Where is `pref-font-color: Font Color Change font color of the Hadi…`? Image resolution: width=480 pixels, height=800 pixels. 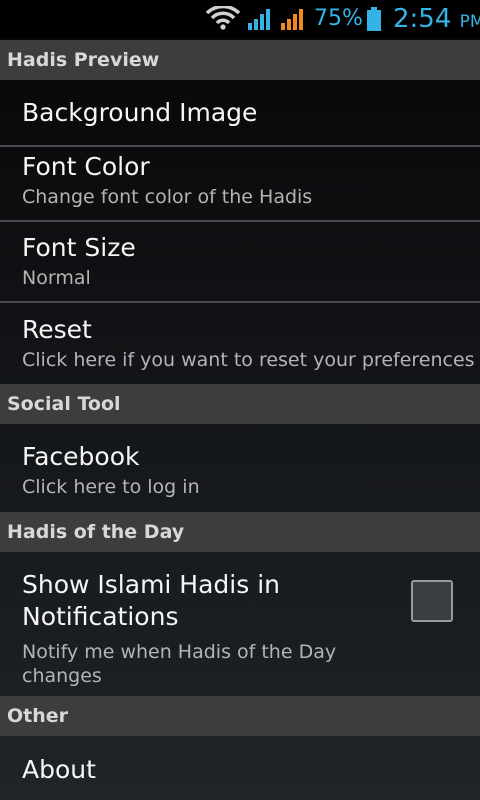 pref-font-color: Font Color Change font color of the Hadi… is located at coordinates (240, 183).